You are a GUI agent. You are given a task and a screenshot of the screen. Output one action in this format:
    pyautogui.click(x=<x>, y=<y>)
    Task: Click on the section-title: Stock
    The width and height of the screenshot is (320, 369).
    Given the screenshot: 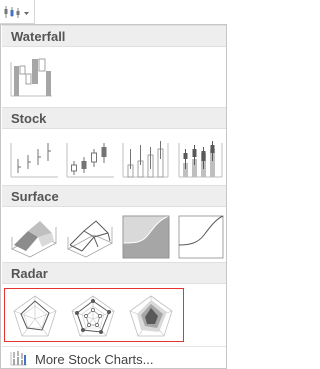 What is the action you would take?
    pyautogui.click(x=29, y=118)
    